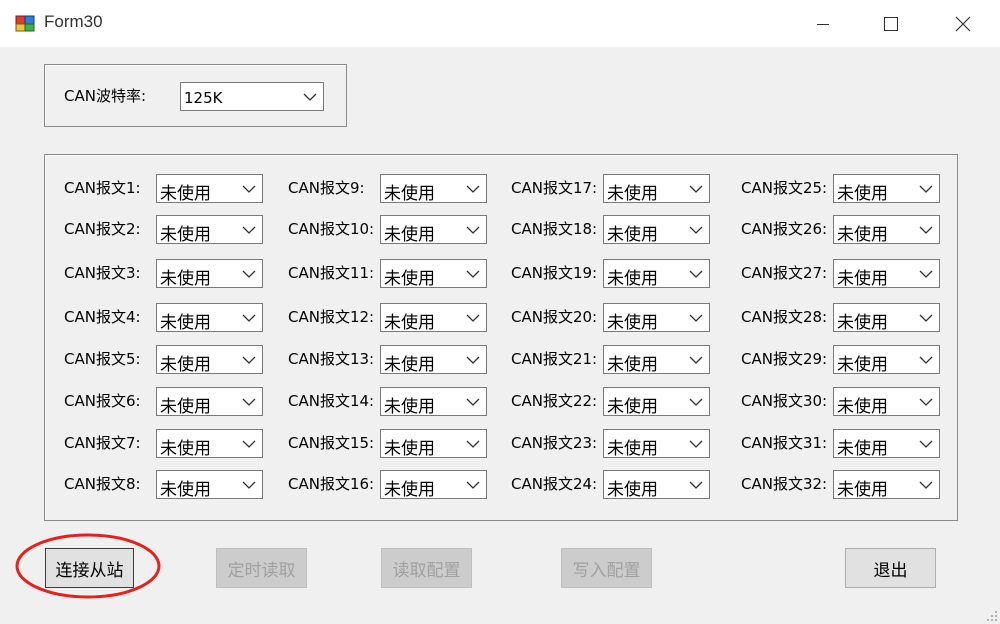 This screenshot has width=1000, height=624. Describe the element at coordinates (261, 568) in the screenshot. I see `timed-read-button: 定时读取` at that location.